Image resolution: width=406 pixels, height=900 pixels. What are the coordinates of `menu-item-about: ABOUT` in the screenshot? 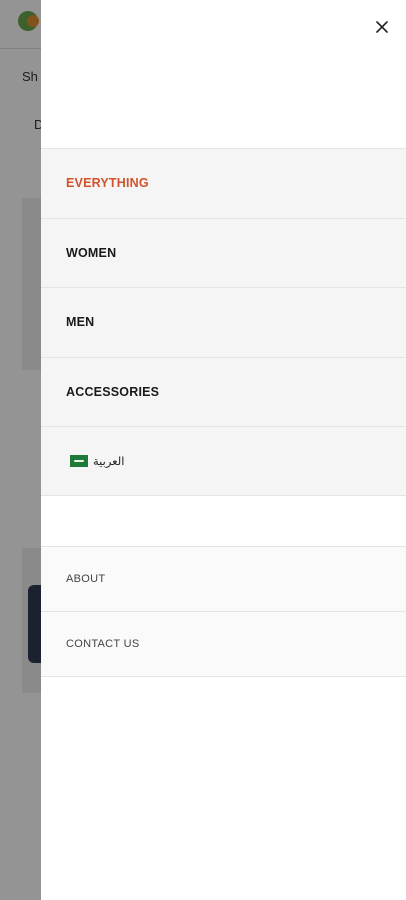 It's located at (223, 579).